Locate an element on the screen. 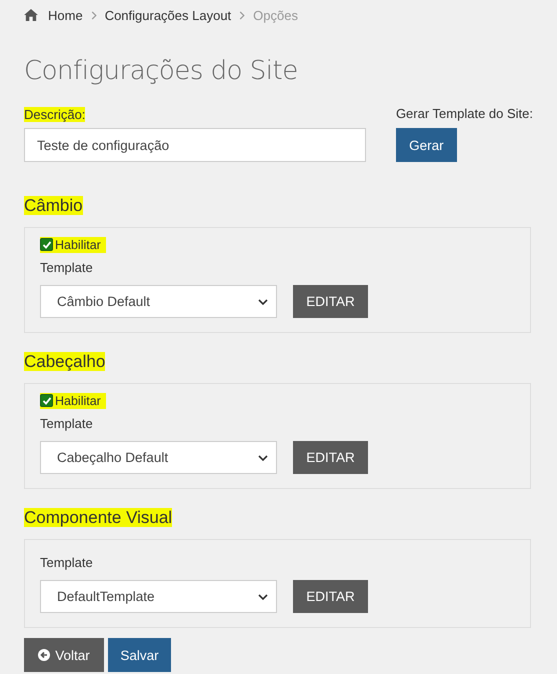  template-select: Câmbio Default is located at coordinates (158, 301).